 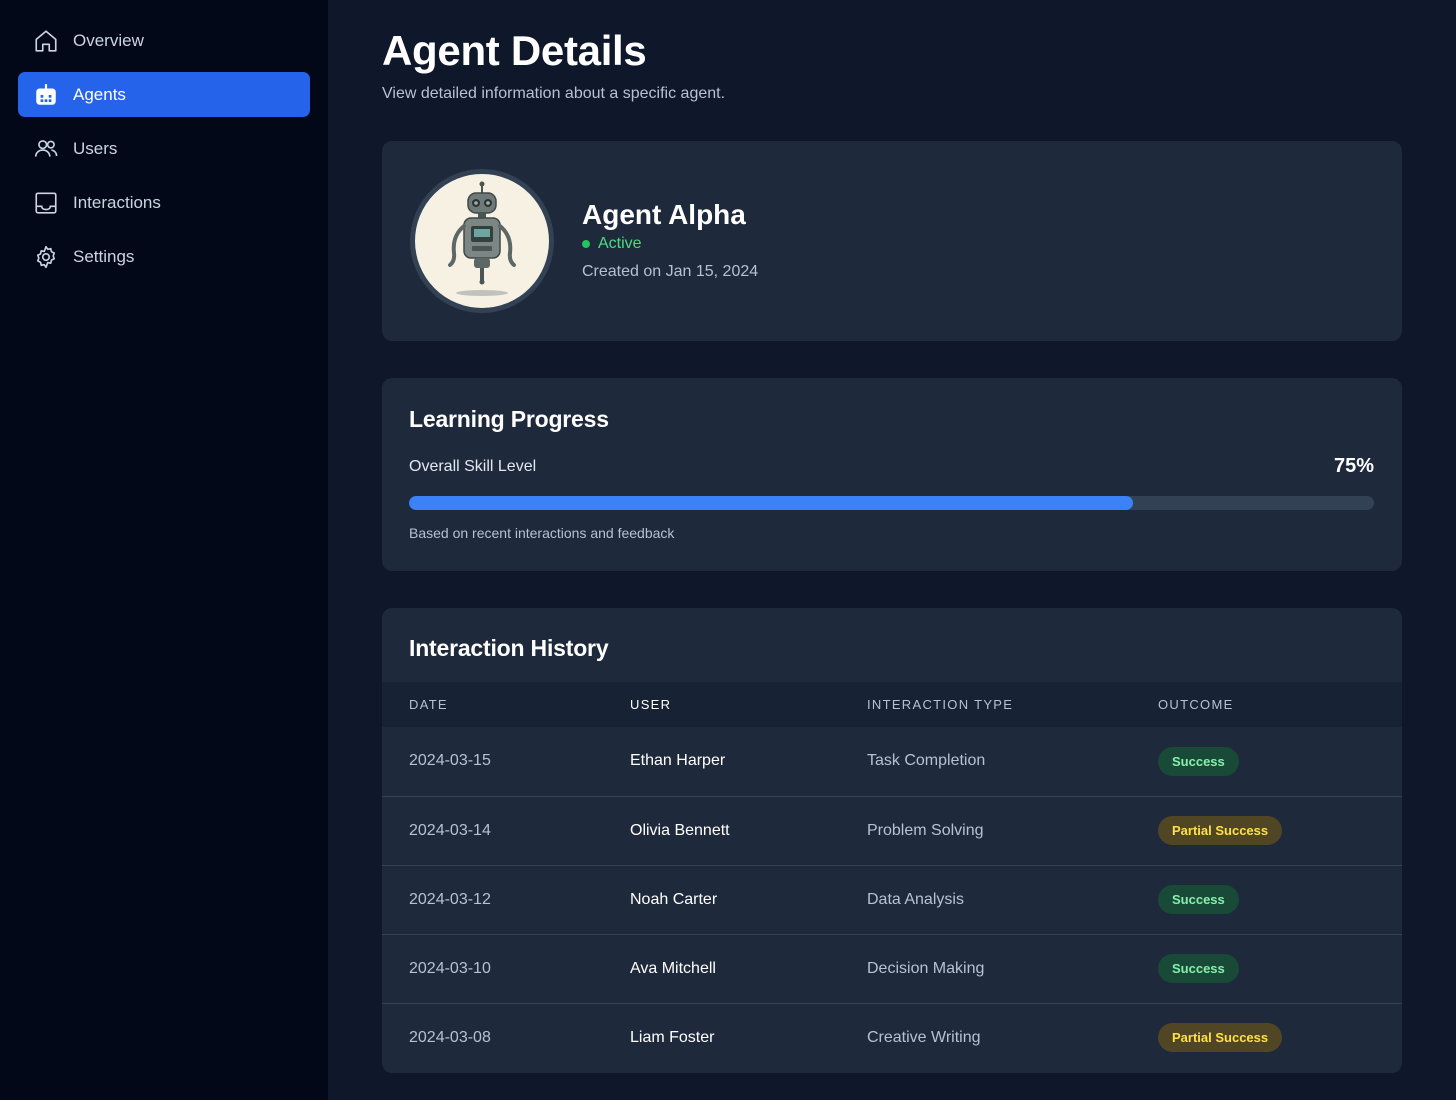 I want to click on cell-user: Olivia Bennett, so click(x=748, y=830).